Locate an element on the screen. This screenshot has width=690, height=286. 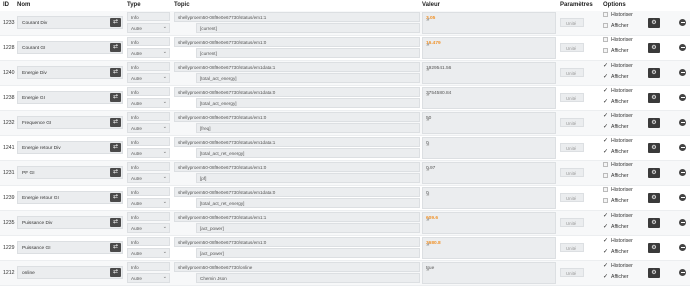
value-field: 1929541.56 ◢ is located at coordinates (489, 73).